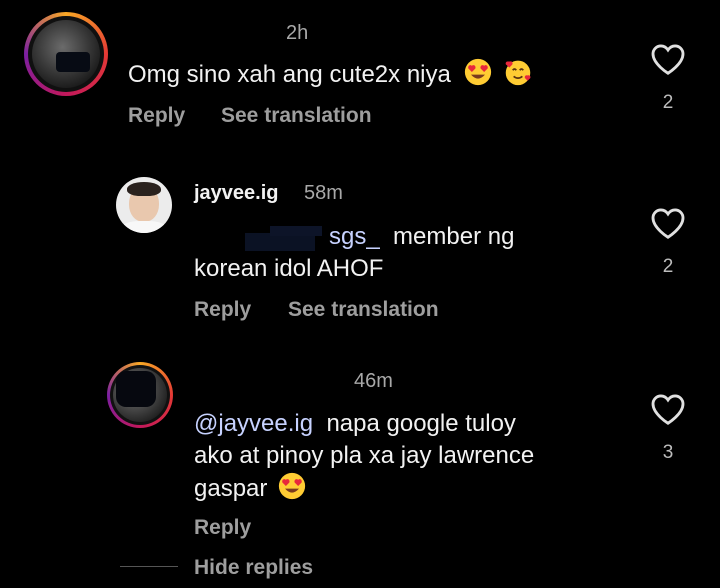 The height and width of the screenshot is (588, 720). I want to click on mention-partial: sgs_, so click(354, 236).